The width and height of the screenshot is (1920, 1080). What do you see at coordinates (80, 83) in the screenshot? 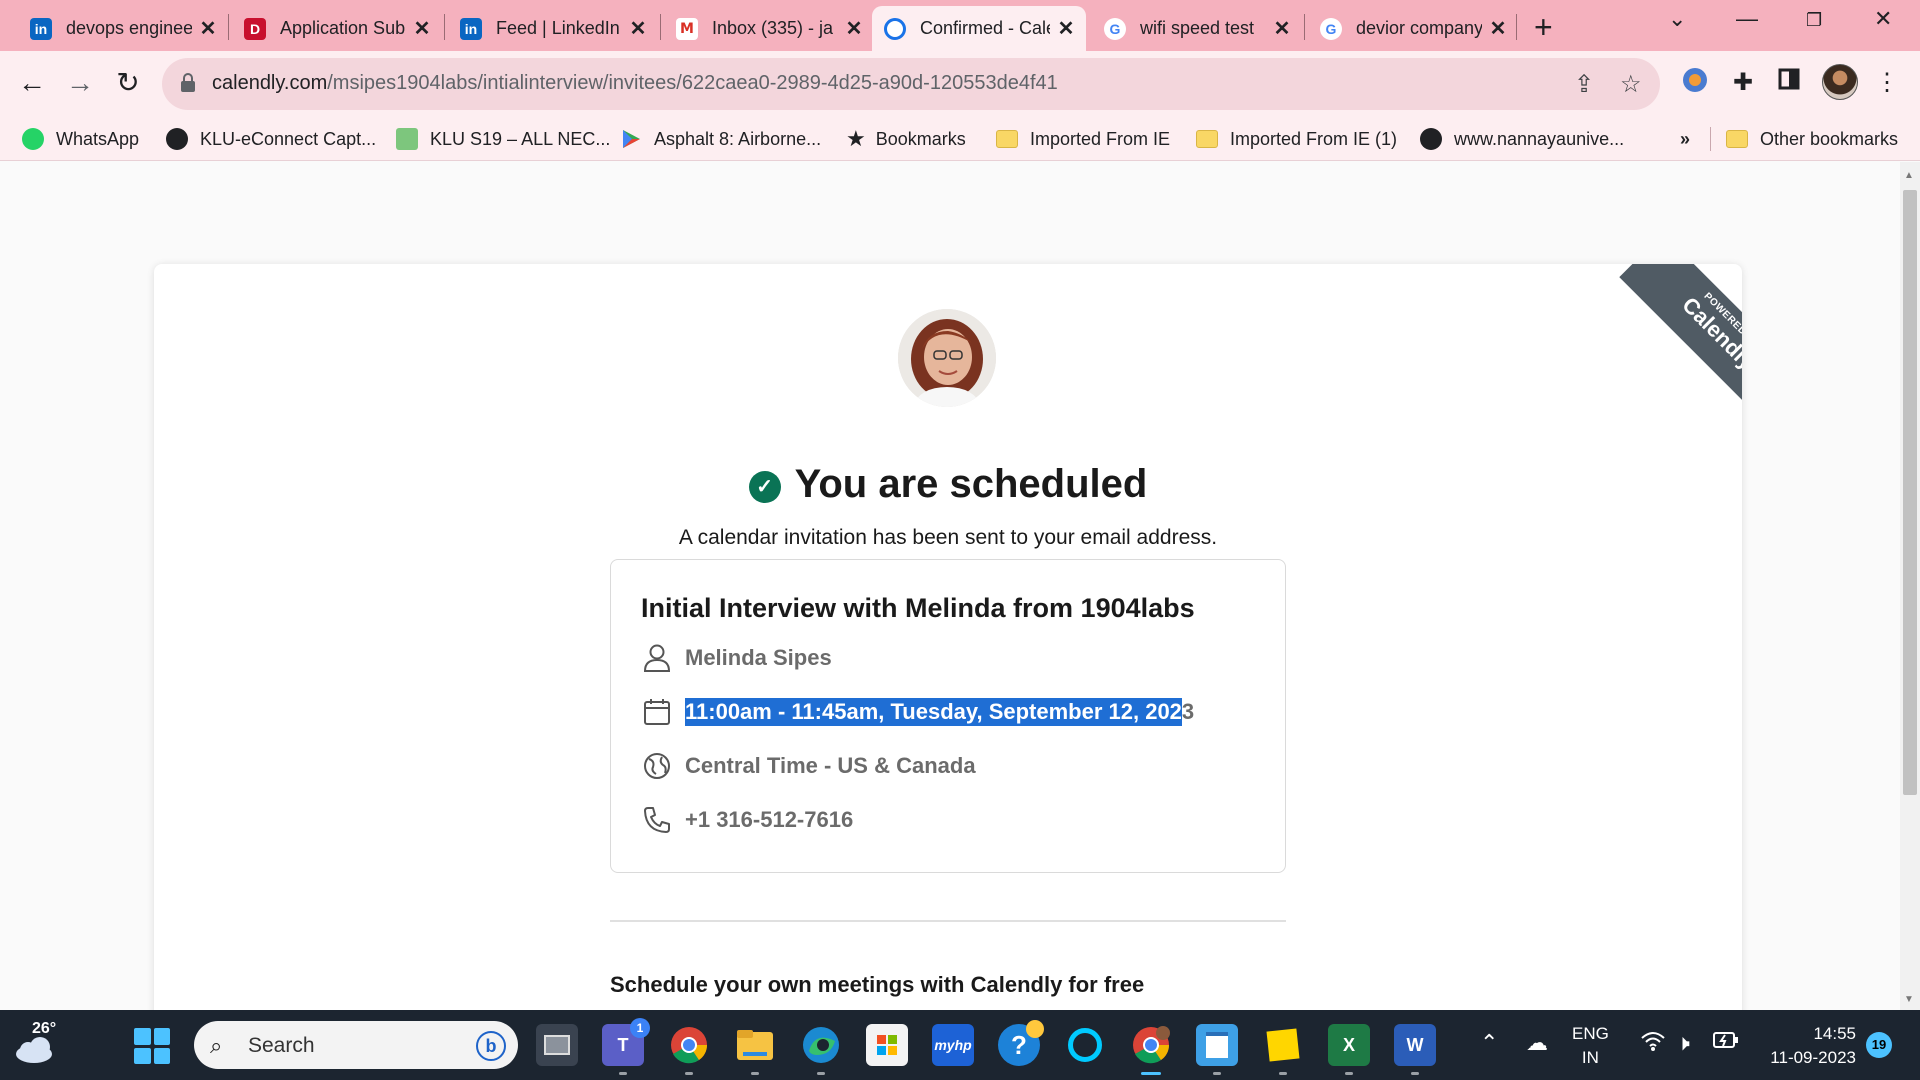
I see `forward-button: →` at bounding box center [80, 83].